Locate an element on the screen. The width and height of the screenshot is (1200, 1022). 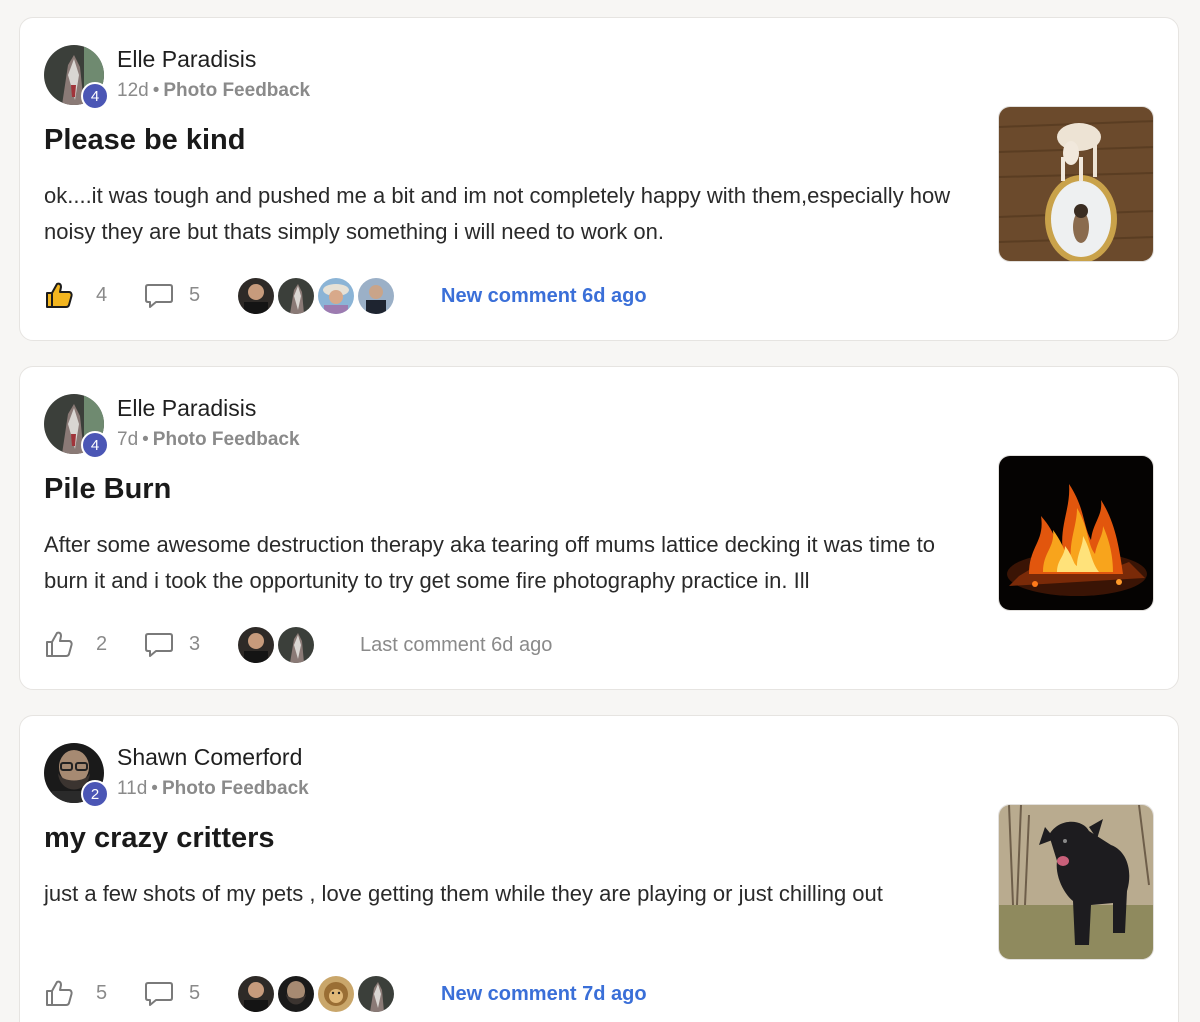
post-meta: 12d • Photo Feedback is located at coordinates (213, 91).